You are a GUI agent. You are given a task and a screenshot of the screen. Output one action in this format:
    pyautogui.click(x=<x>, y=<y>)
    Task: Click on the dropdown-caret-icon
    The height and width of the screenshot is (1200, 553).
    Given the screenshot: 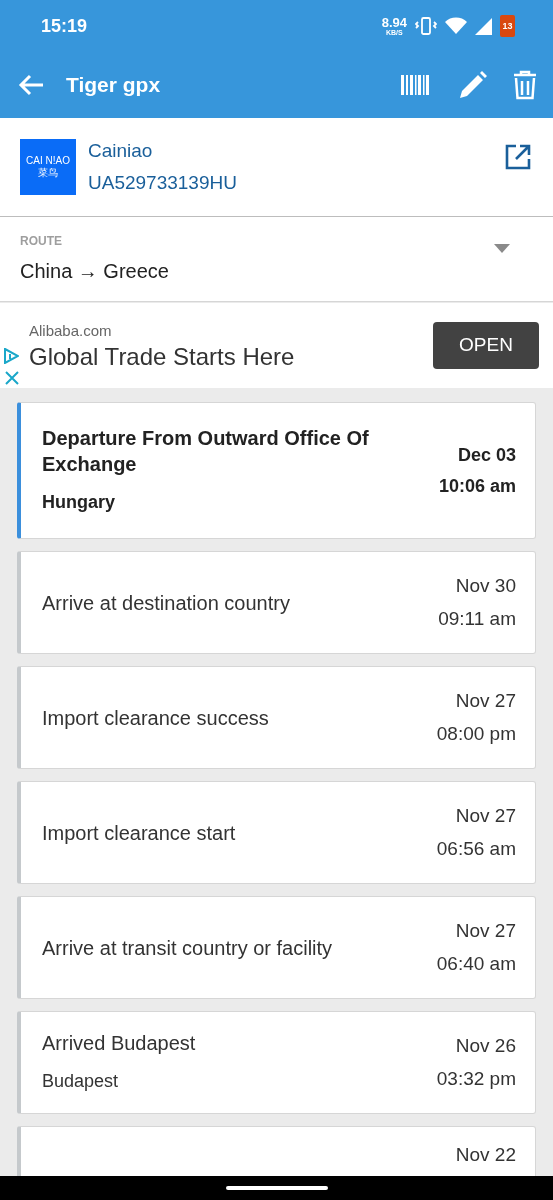 What is the action you would take?
    pyautogui.click(x=502, y=248)
    